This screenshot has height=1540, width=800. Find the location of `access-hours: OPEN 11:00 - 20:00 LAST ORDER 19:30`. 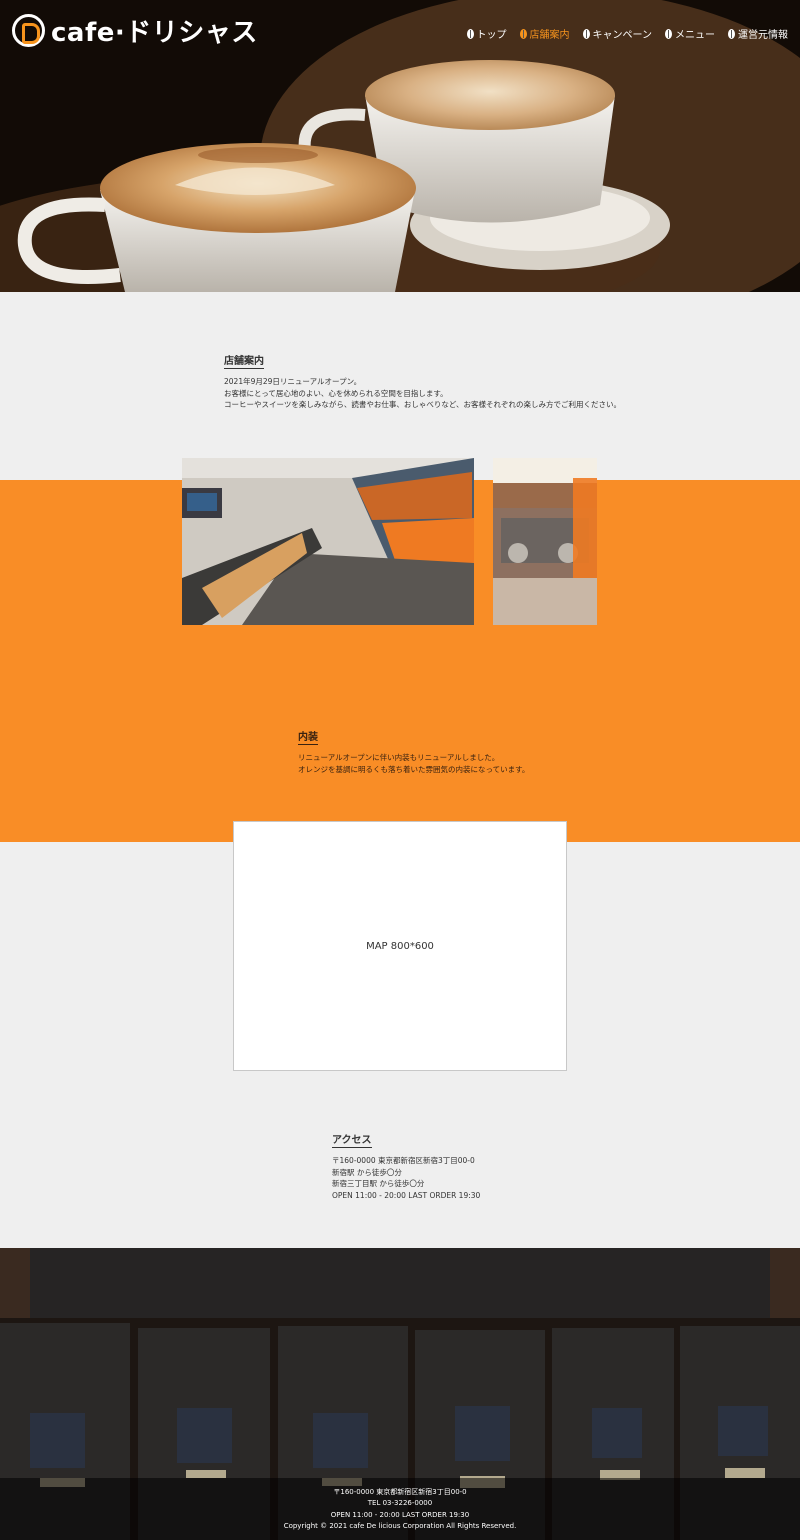

access-hours: OPEN 11:00 - 20:00 LAST ORDER 19:30 is located at coordinates (406, 1195).